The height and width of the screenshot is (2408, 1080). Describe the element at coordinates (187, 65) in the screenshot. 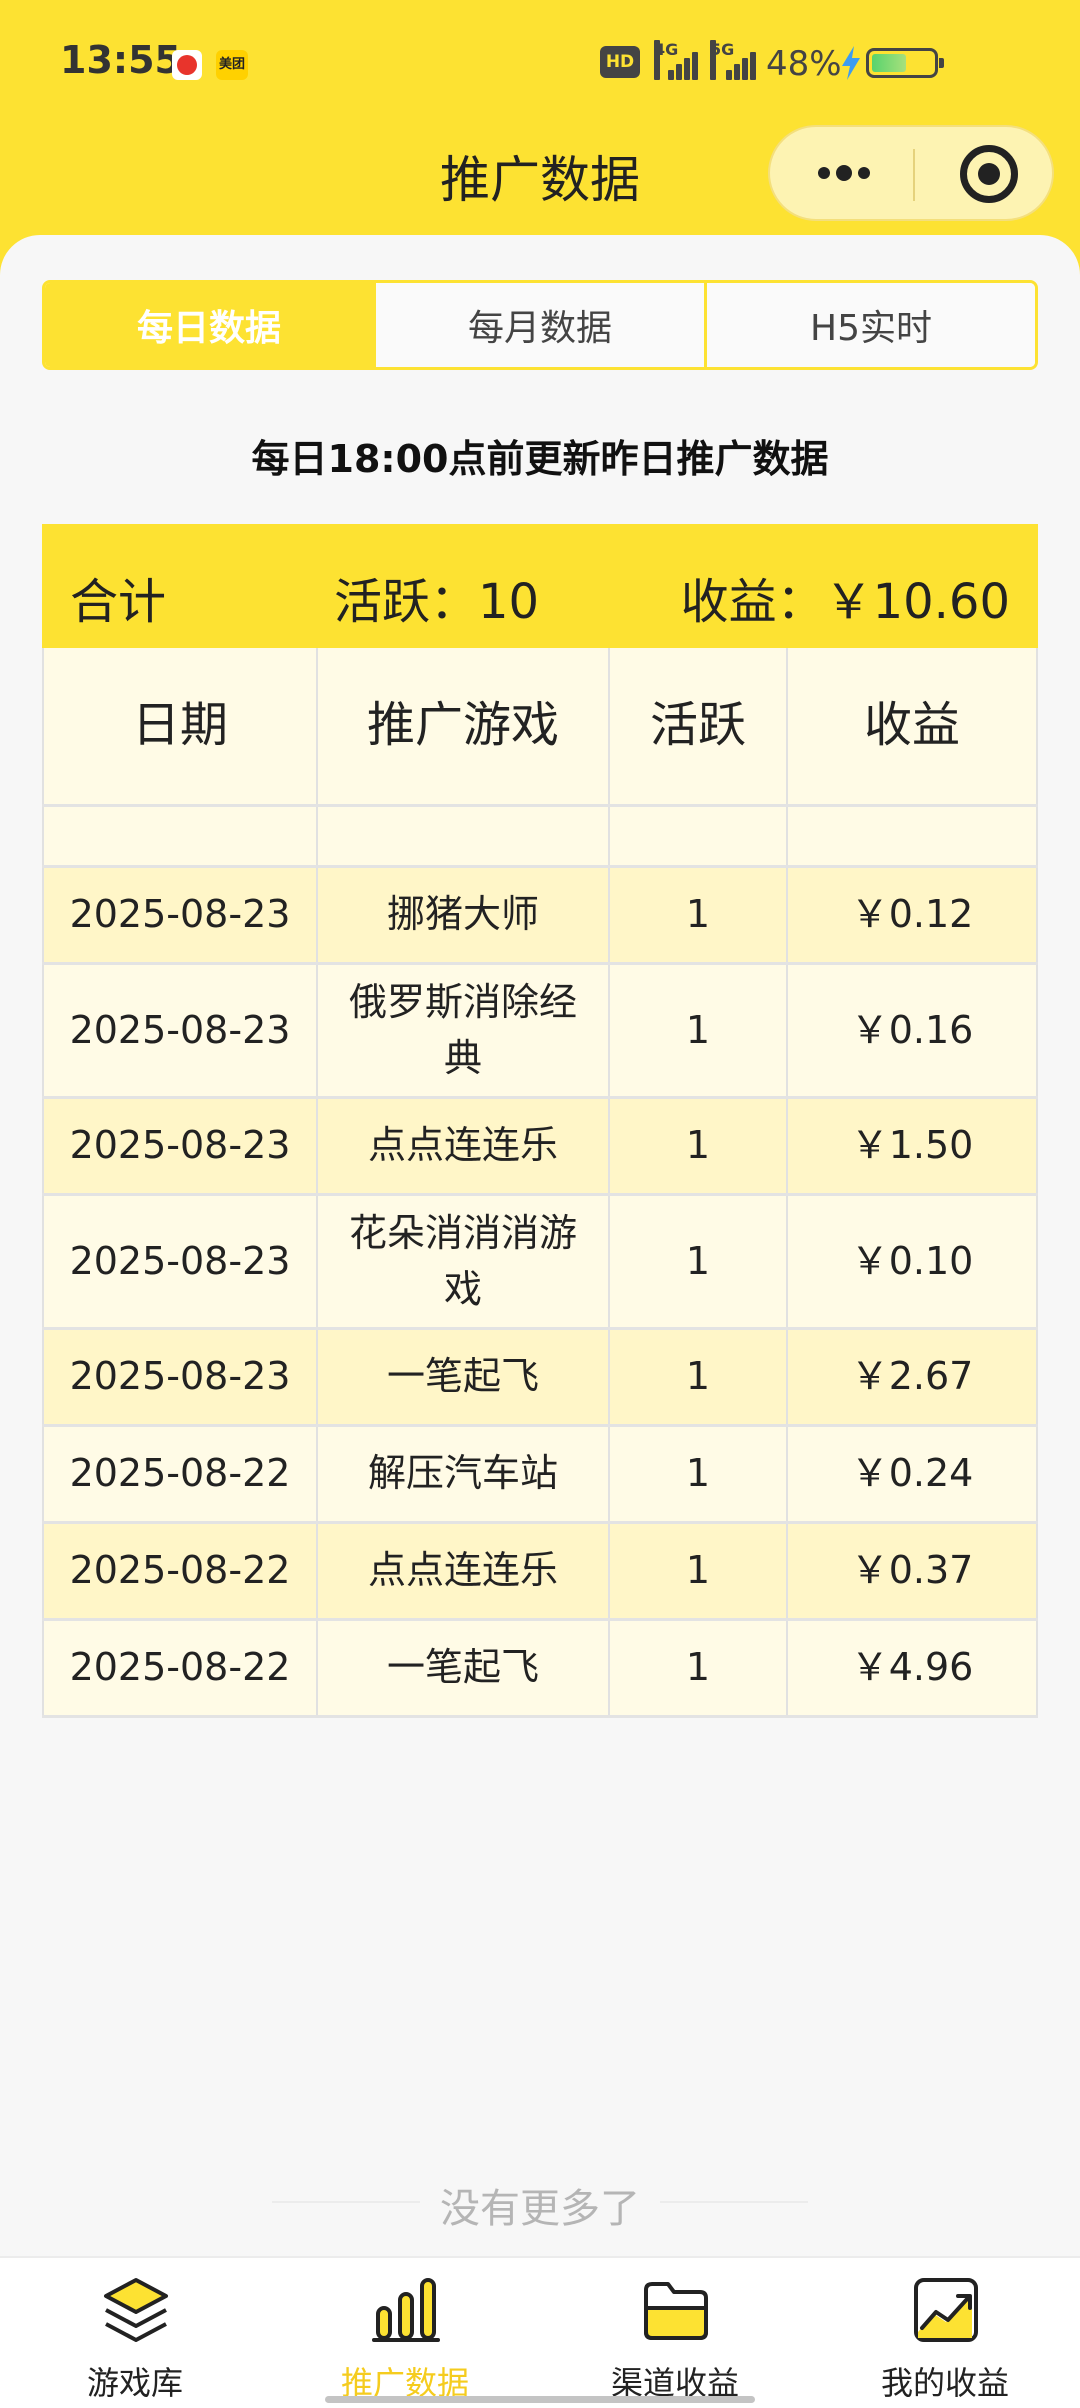

I see `notification-app-icon` at that location.